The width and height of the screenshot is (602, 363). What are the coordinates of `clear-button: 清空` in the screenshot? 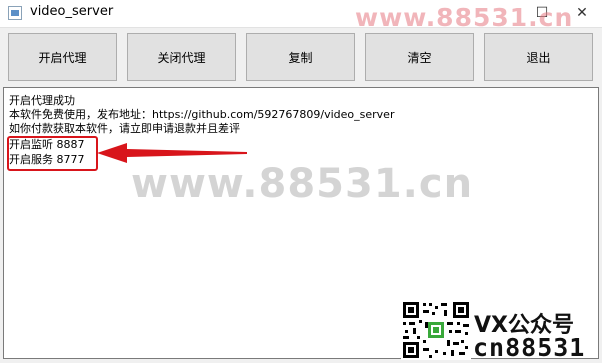 It's located at (419, 57).